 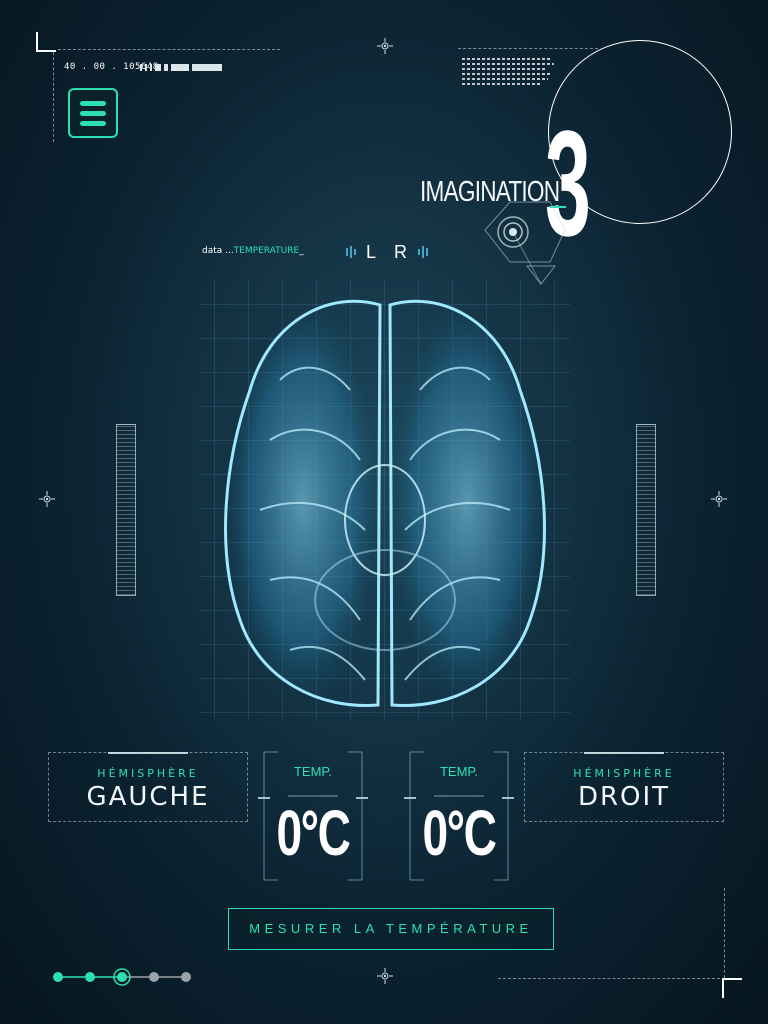 I want to click on hamburger-menu-icon, so click(x=93, y=103).